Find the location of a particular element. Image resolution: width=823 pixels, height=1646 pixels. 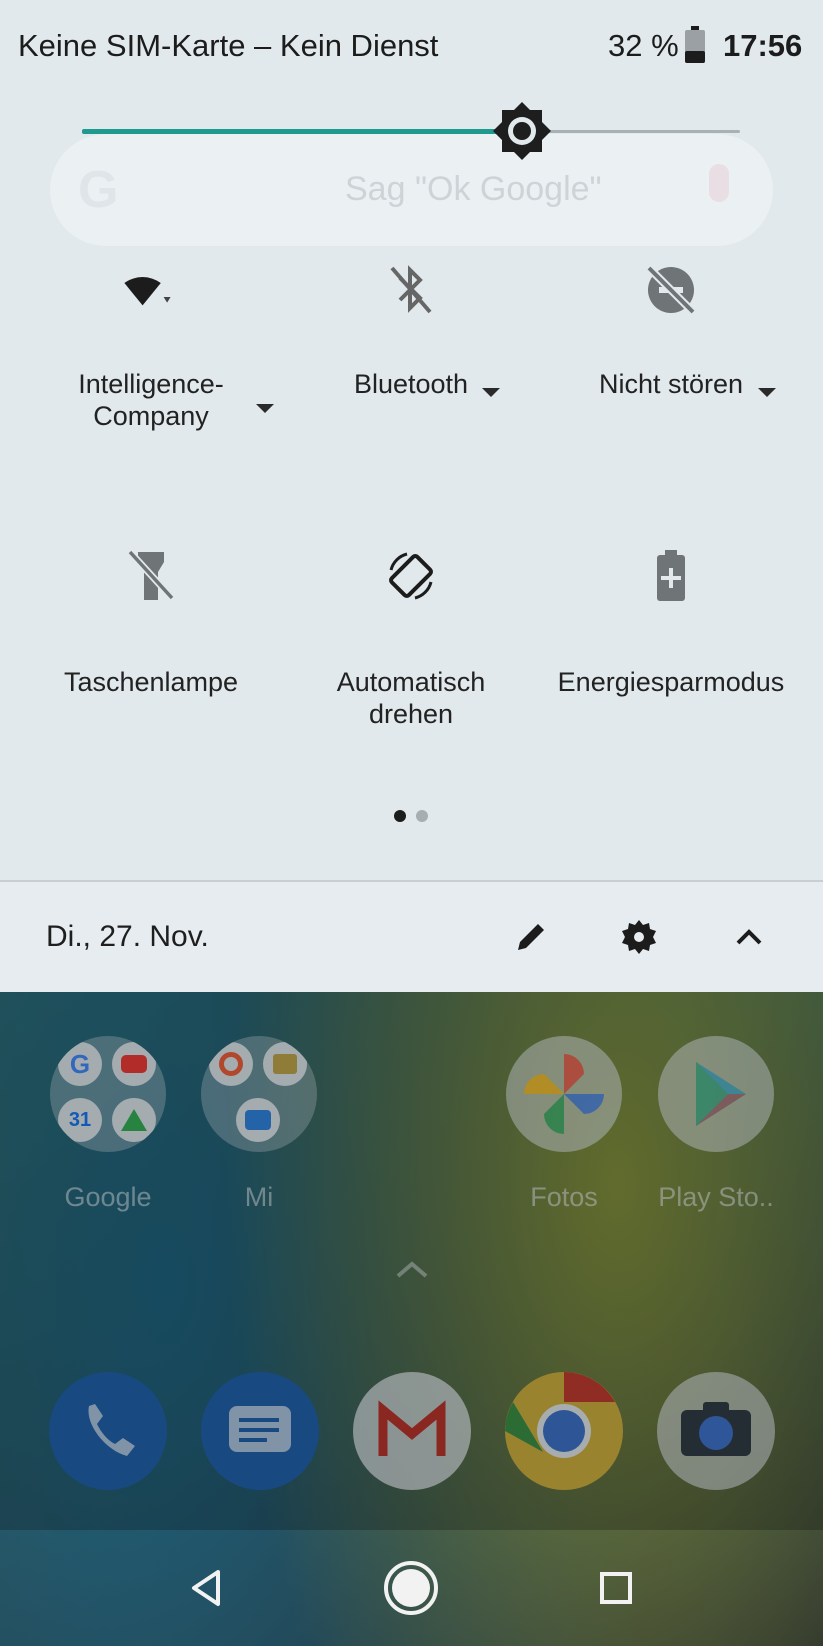

tile-label: Automatisch drehen is located at coordinates (411, 698).